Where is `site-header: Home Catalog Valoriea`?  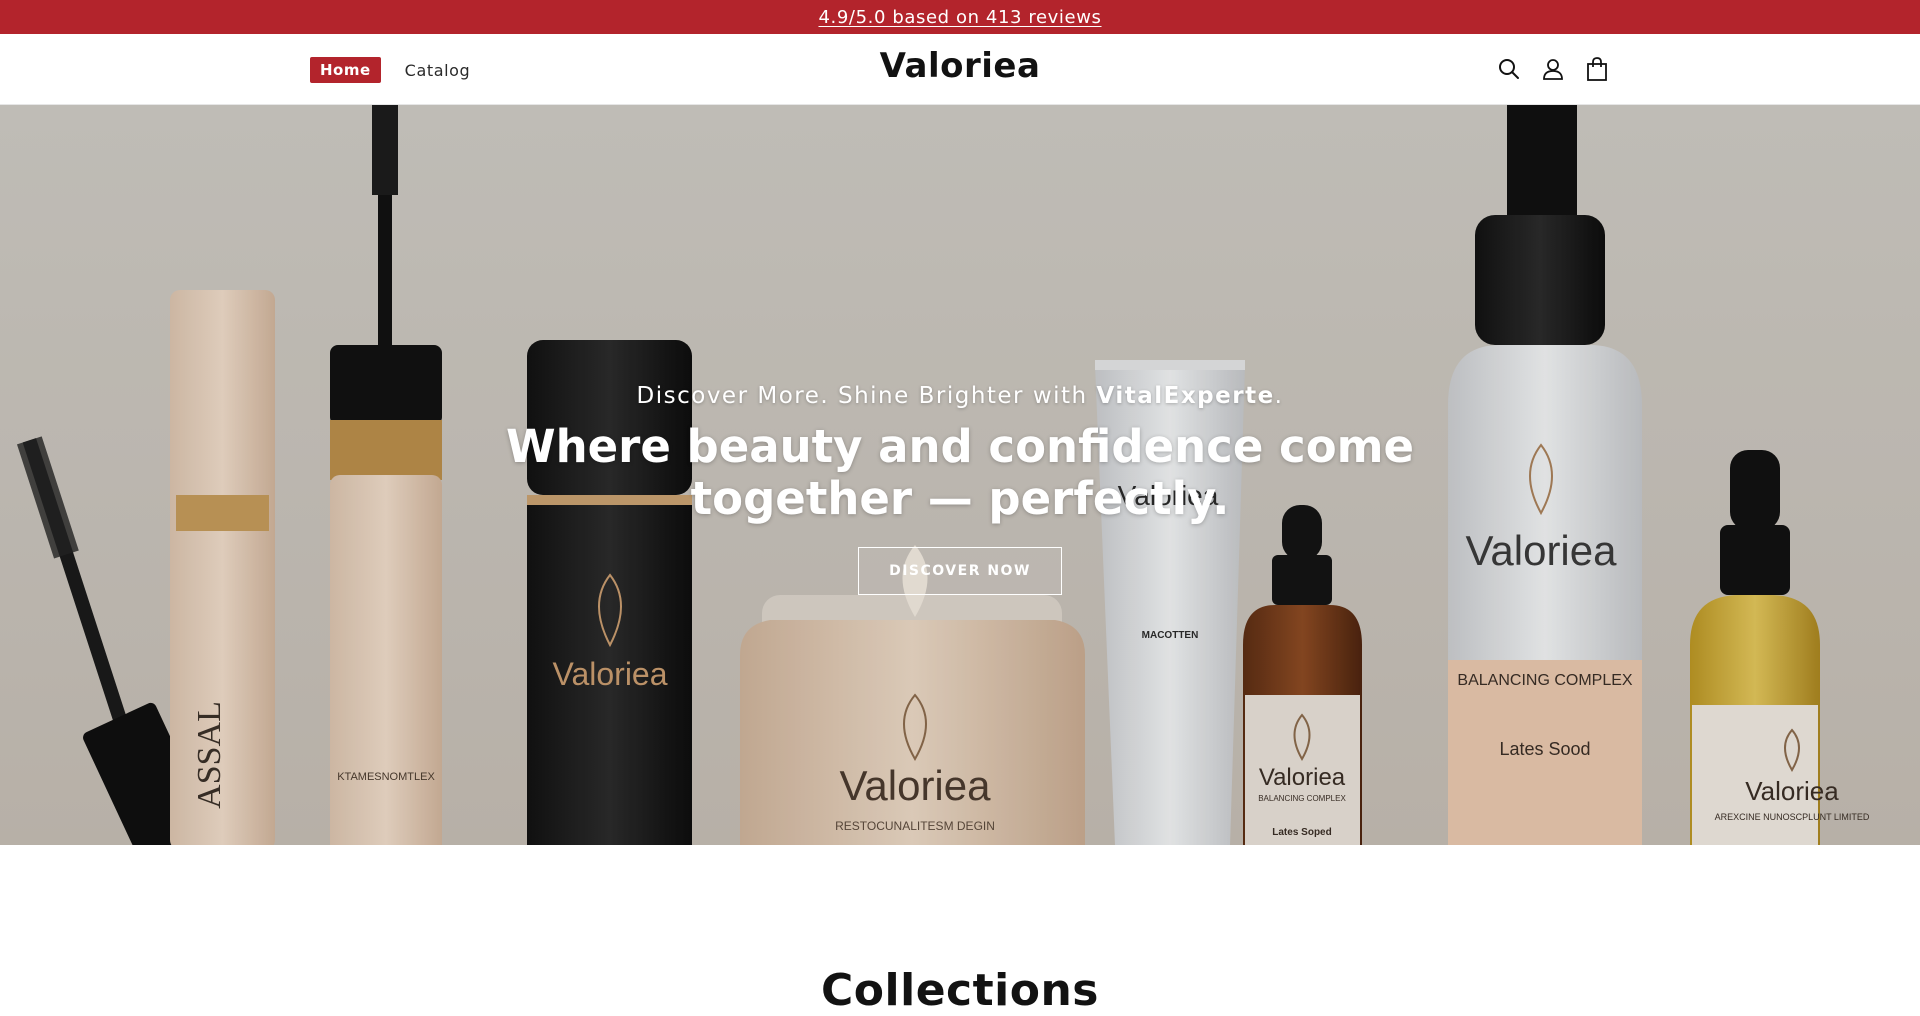 site-header: Home Catalog Valoriea is located at coordinates (960, 69).